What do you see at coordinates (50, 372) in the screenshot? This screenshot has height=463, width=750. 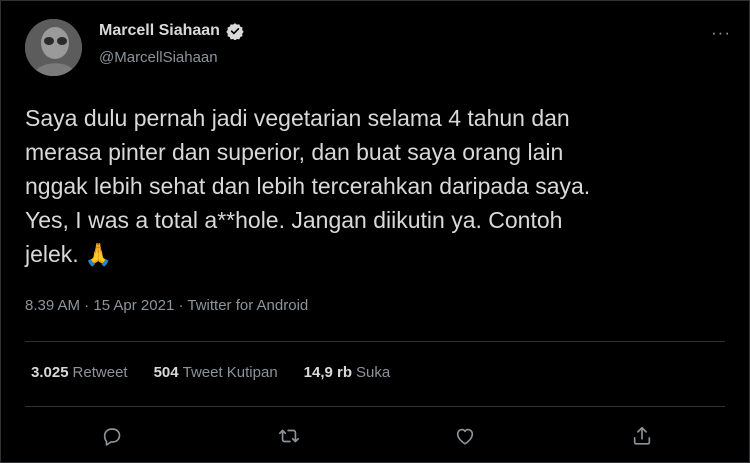 I see `retweet-count-value: 3.025` at bounding box center [50, 372].